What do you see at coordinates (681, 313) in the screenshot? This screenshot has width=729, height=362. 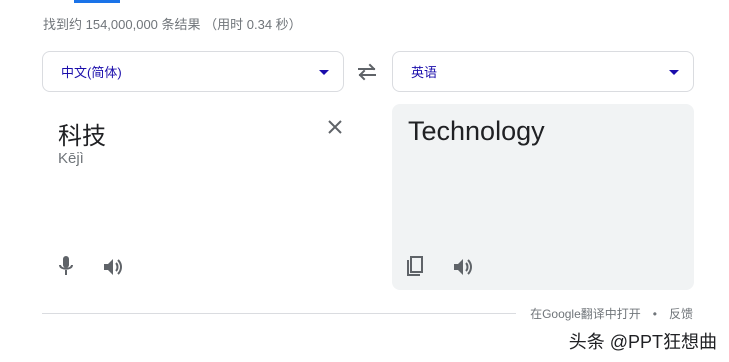 I see `feedback-link: 反馈` at bounding box center [681, 313].